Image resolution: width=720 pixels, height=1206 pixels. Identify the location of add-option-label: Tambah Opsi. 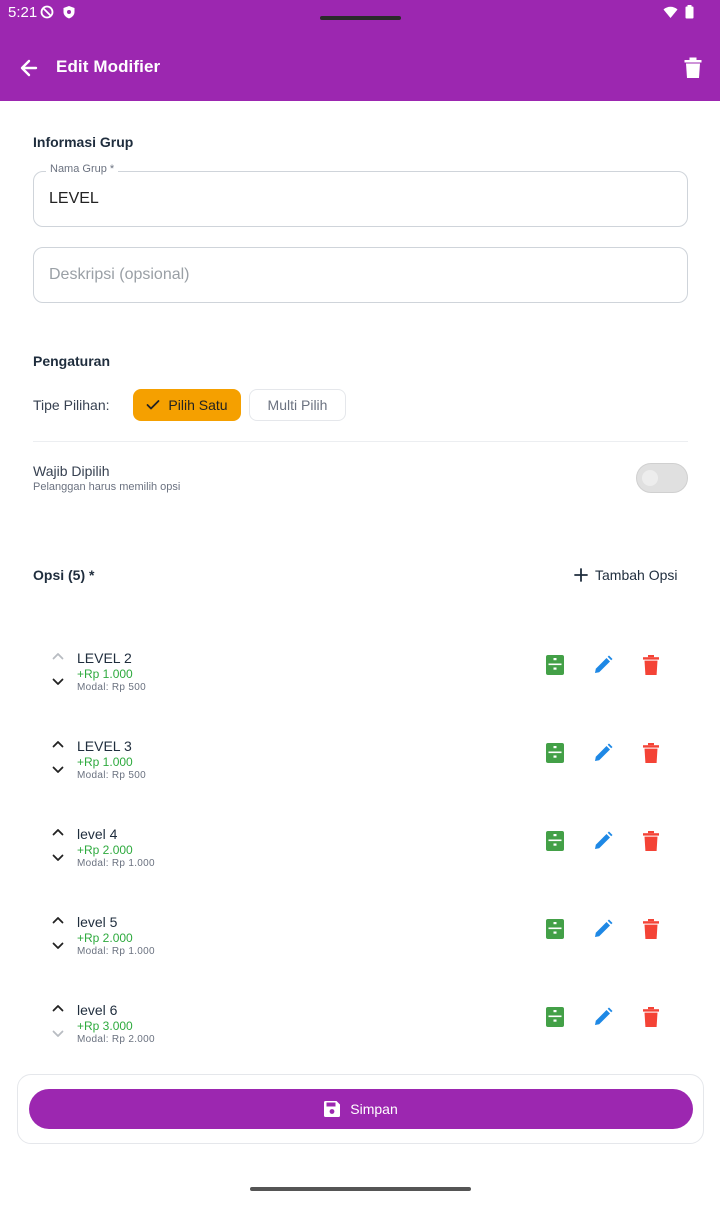
(636, 575).